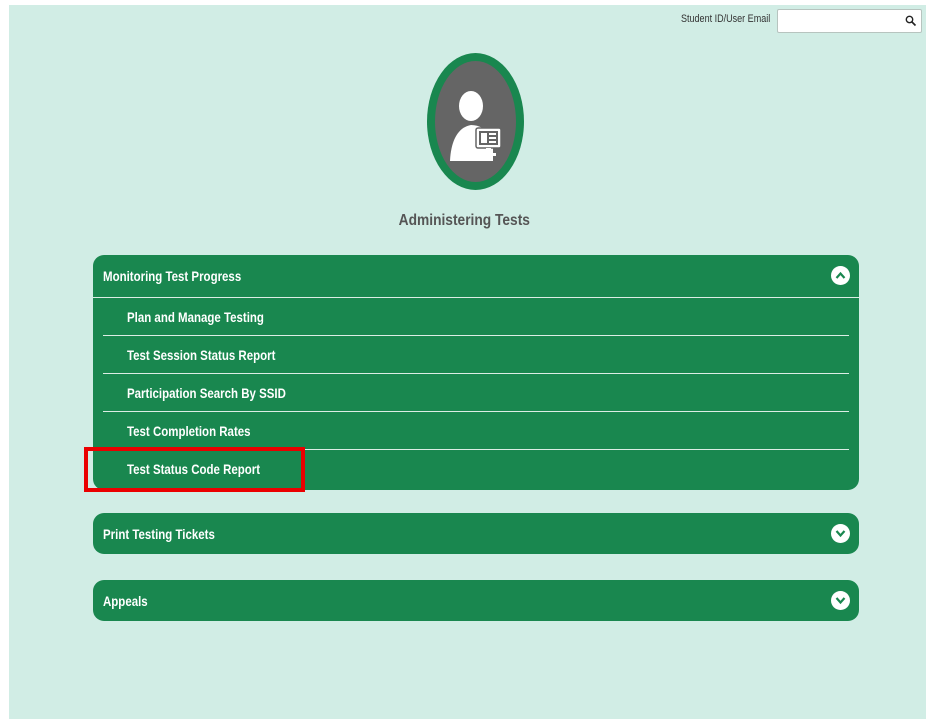 The height and width of the screenshot is (721, 928). Describe the element at coordinates (476, 393) in the screenshot. I see `menu-item-participation-search-by-ssid: Participation Search By SSID` at that location.